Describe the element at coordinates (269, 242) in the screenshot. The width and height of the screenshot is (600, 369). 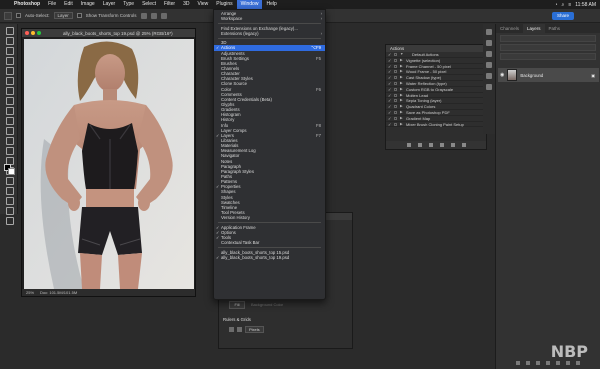
I see `menu-item-contextual-task-bar: Contextual Task Bar` at that location.